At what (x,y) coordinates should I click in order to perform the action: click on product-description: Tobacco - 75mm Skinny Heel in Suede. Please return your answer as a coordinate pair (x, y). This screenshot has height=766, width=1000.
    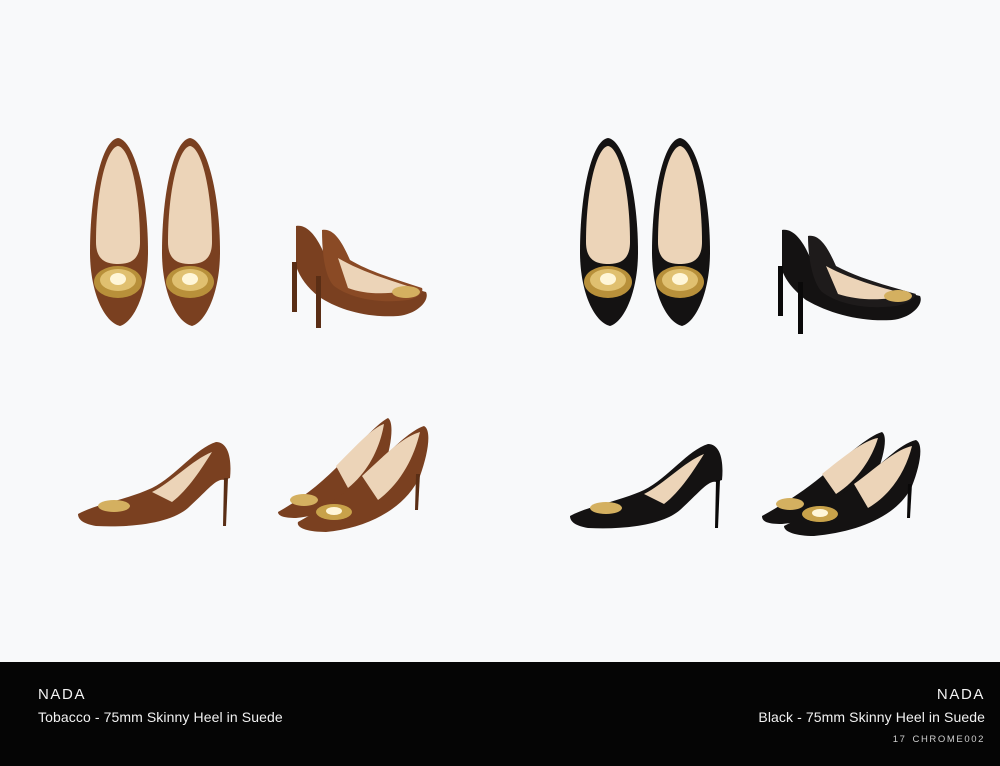
    Looking at the image, I should click on (160, 717).